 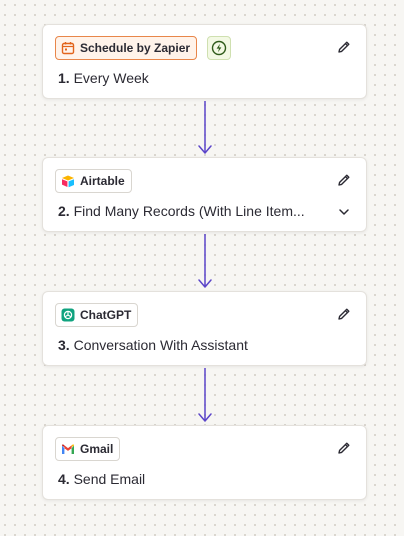 I want to click on step-card-chatgpt: ChatGPT 3. Conversation With Assistant, so click(x=204, y=328).